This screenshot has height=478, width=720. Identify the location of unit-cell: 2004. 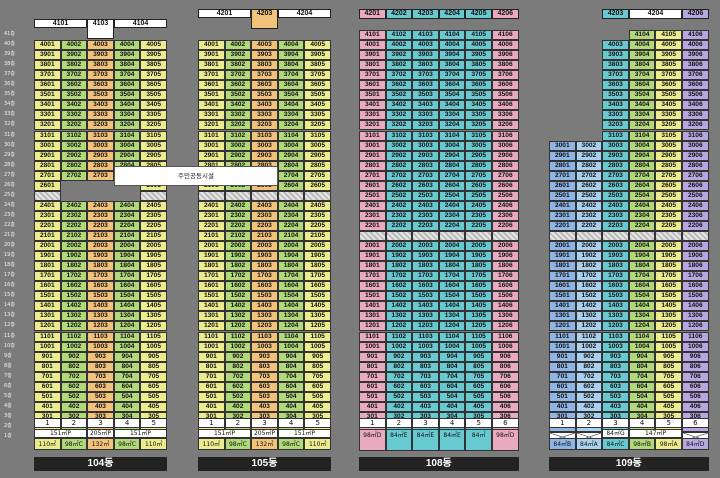
(291, 246).